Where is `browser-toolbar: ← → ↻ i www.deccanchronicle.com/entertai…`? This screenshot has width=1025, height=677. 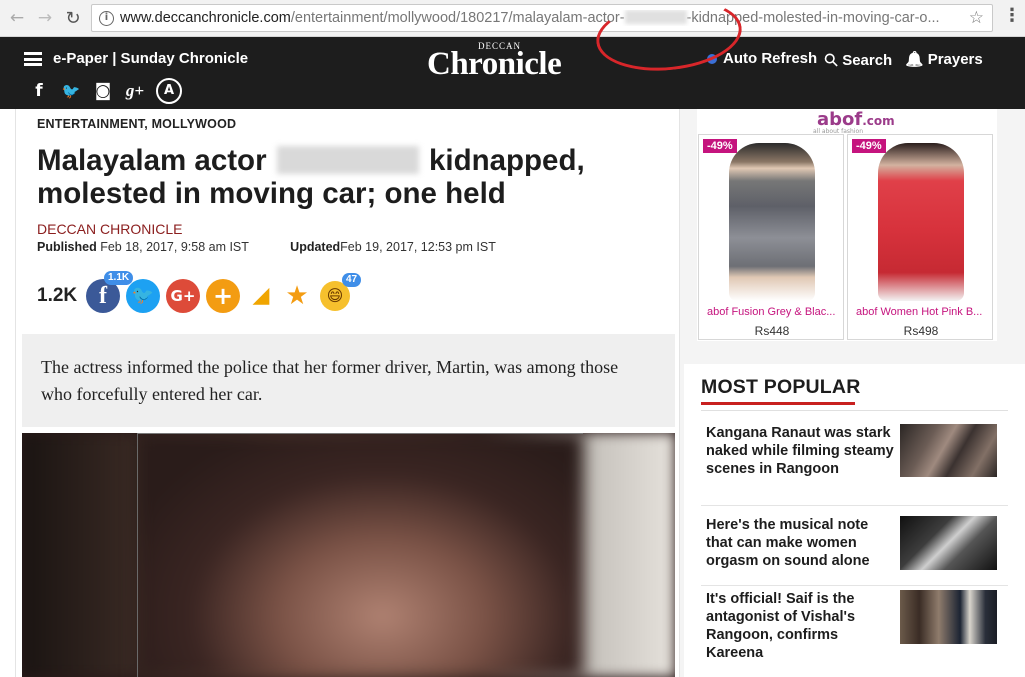
browser-toolbar: ← → ↻ i www.deccanchronicle.com/entertai… is located at coordinates (512, 18).